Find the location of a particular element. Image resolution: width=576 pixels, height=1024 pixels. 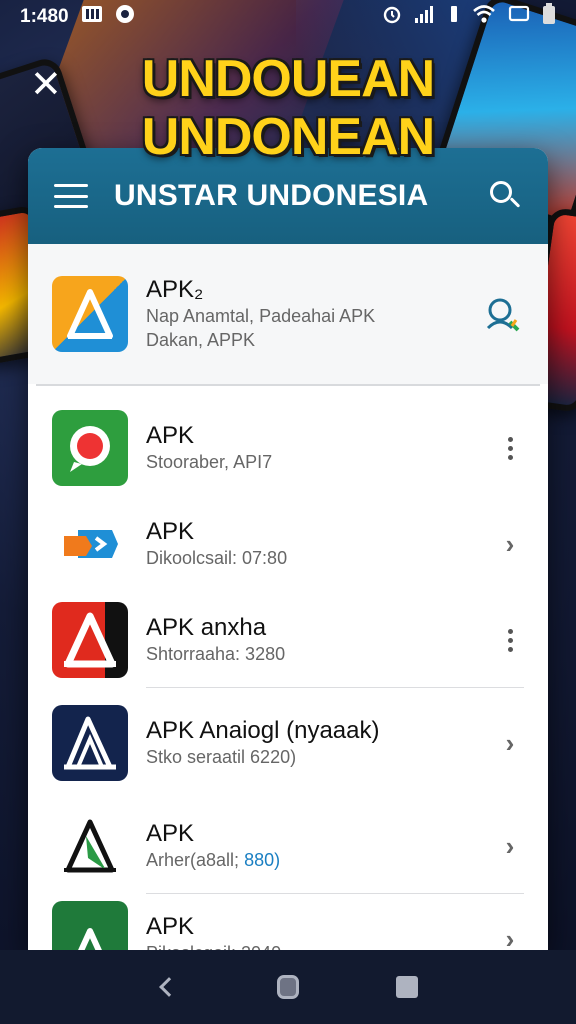

battery-icon is located at coordinates (549, 17).